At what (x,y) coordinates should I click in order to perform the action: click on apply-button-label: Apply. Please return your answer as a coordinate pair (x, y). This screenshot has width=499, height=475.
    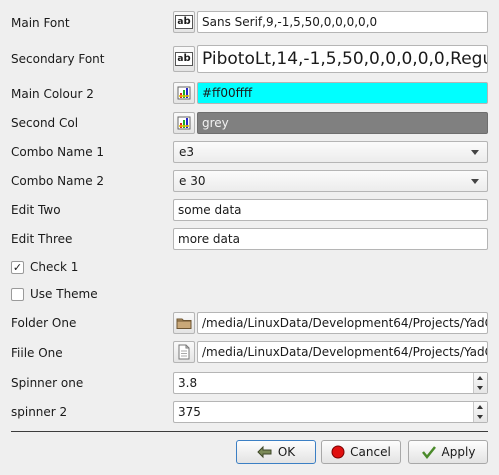
    Looking at the image, I should click on (458, 452).